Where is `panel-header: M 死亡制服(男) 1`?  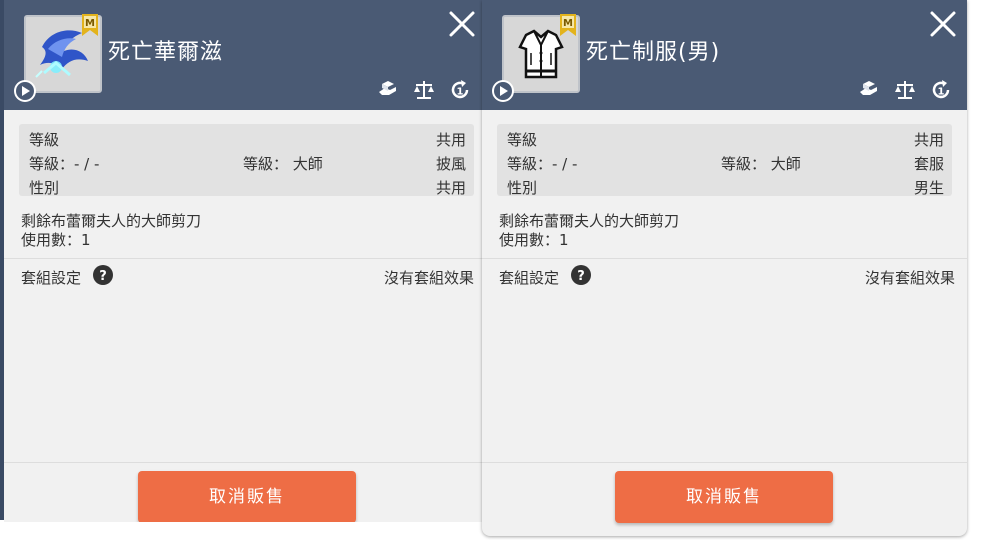 panel-header: M 死亡制服(男) 1 is located at coordinates (724, 55).